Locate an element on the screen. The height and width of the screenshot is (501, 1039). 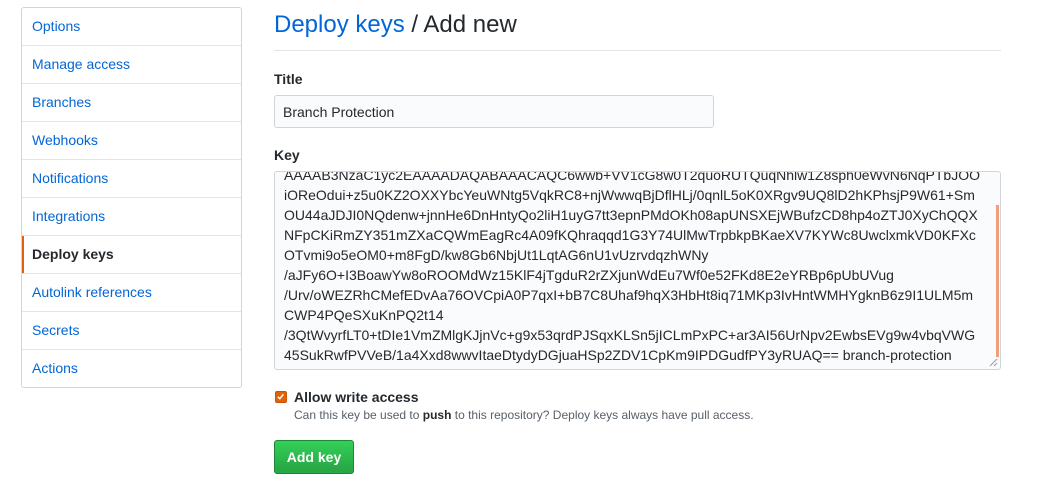
resize-handle-icon is located at coordinates (993, 362).